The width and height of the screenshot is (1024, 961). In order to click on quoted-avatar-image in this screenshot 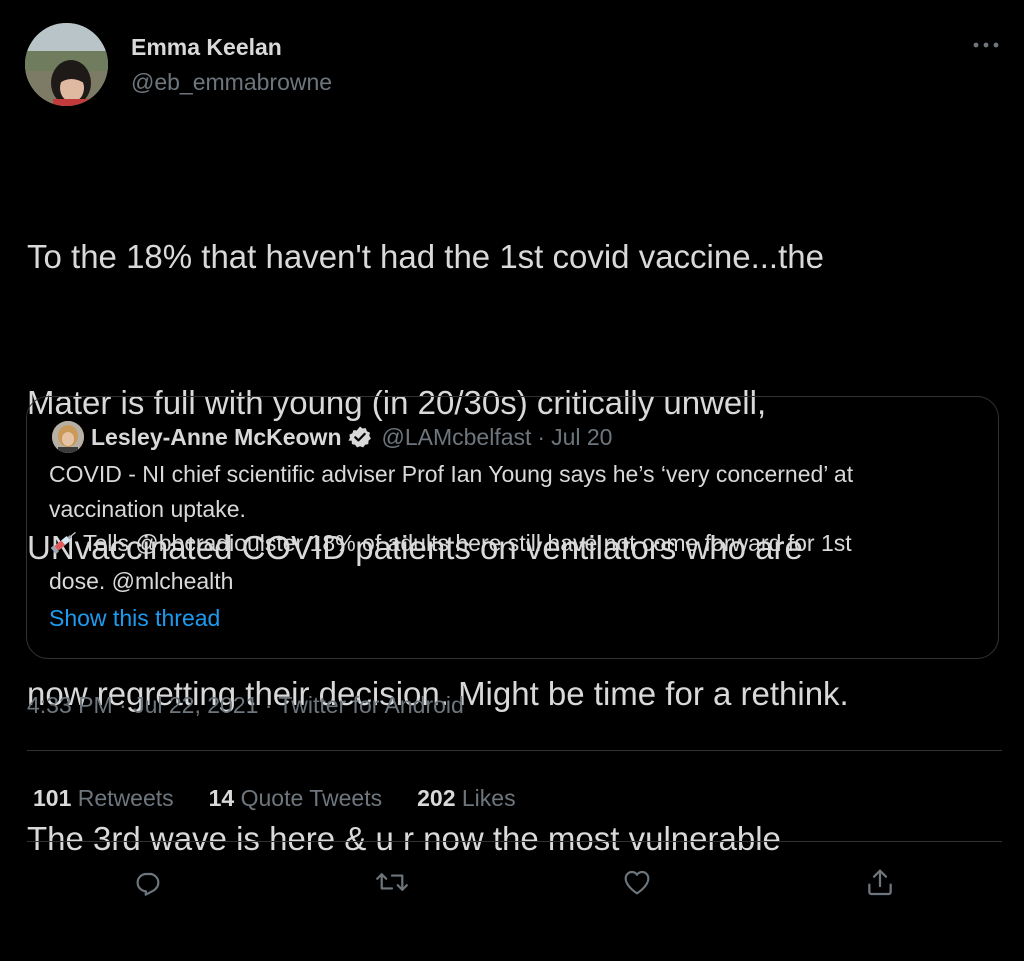, I will do `click(68, 437)`.